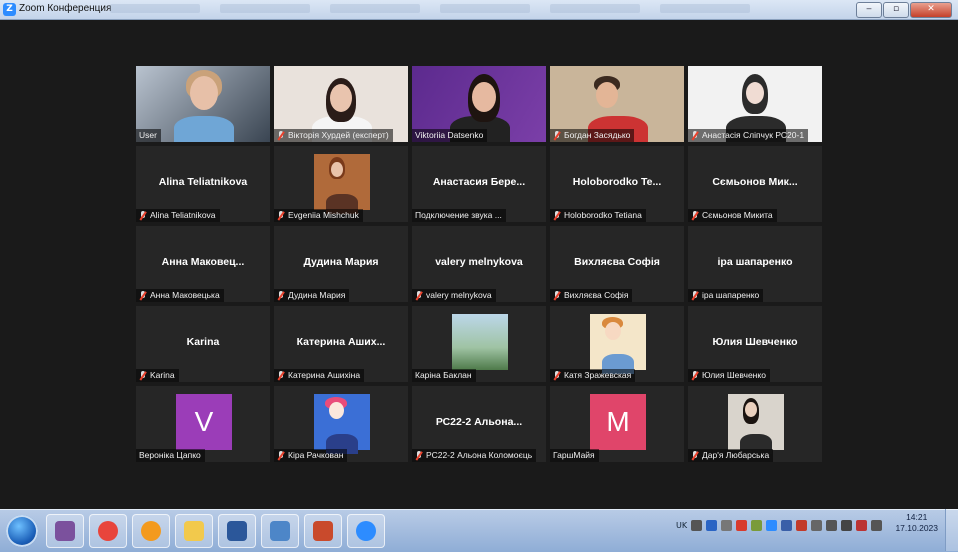  Describe the element at coordinates (847, 525) in the screenshot. I see `signal-icon` at that location.